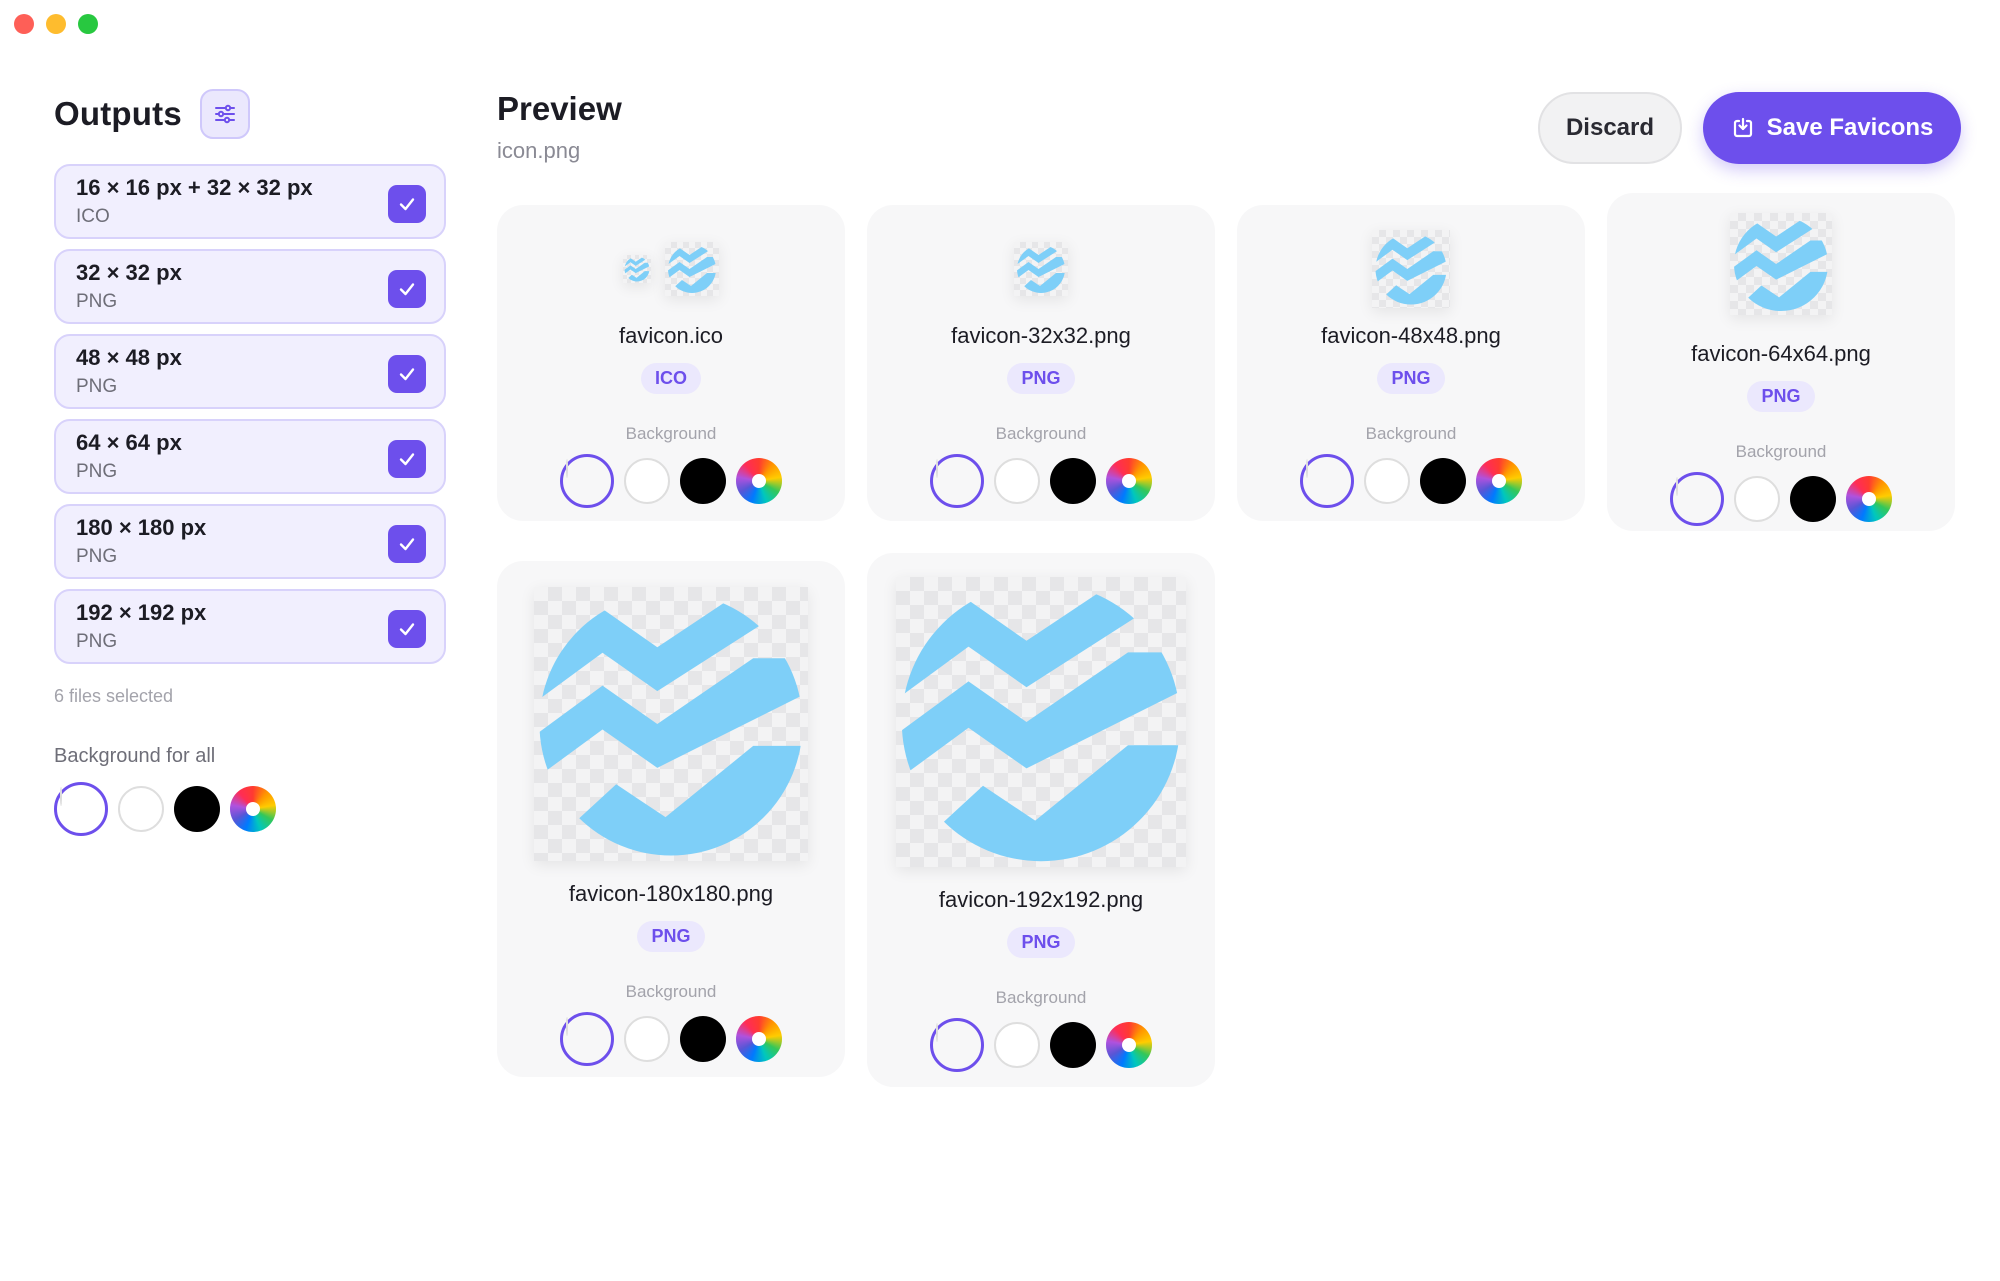  Describe the element at coordinates (250, 371) in the screenshot. I see `output-item-48: 48 × 48 px PNG` at that location.